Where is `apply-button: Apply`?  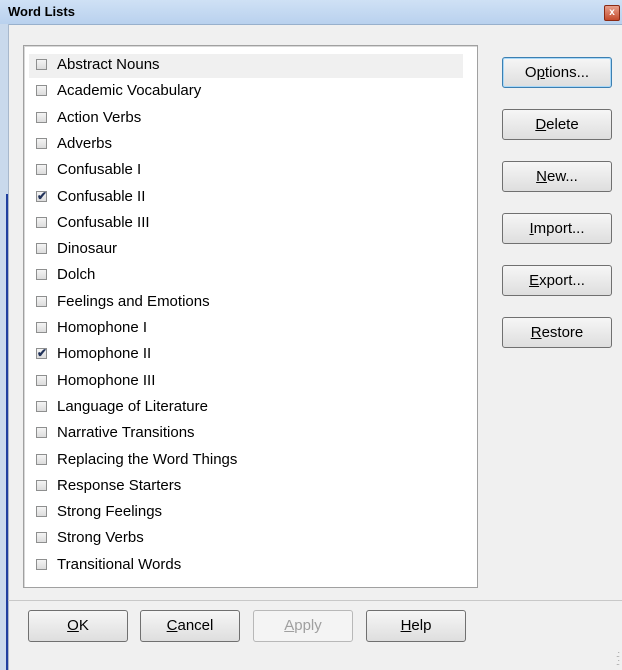
apply-button: Apply is located at coordinates (303, 626).